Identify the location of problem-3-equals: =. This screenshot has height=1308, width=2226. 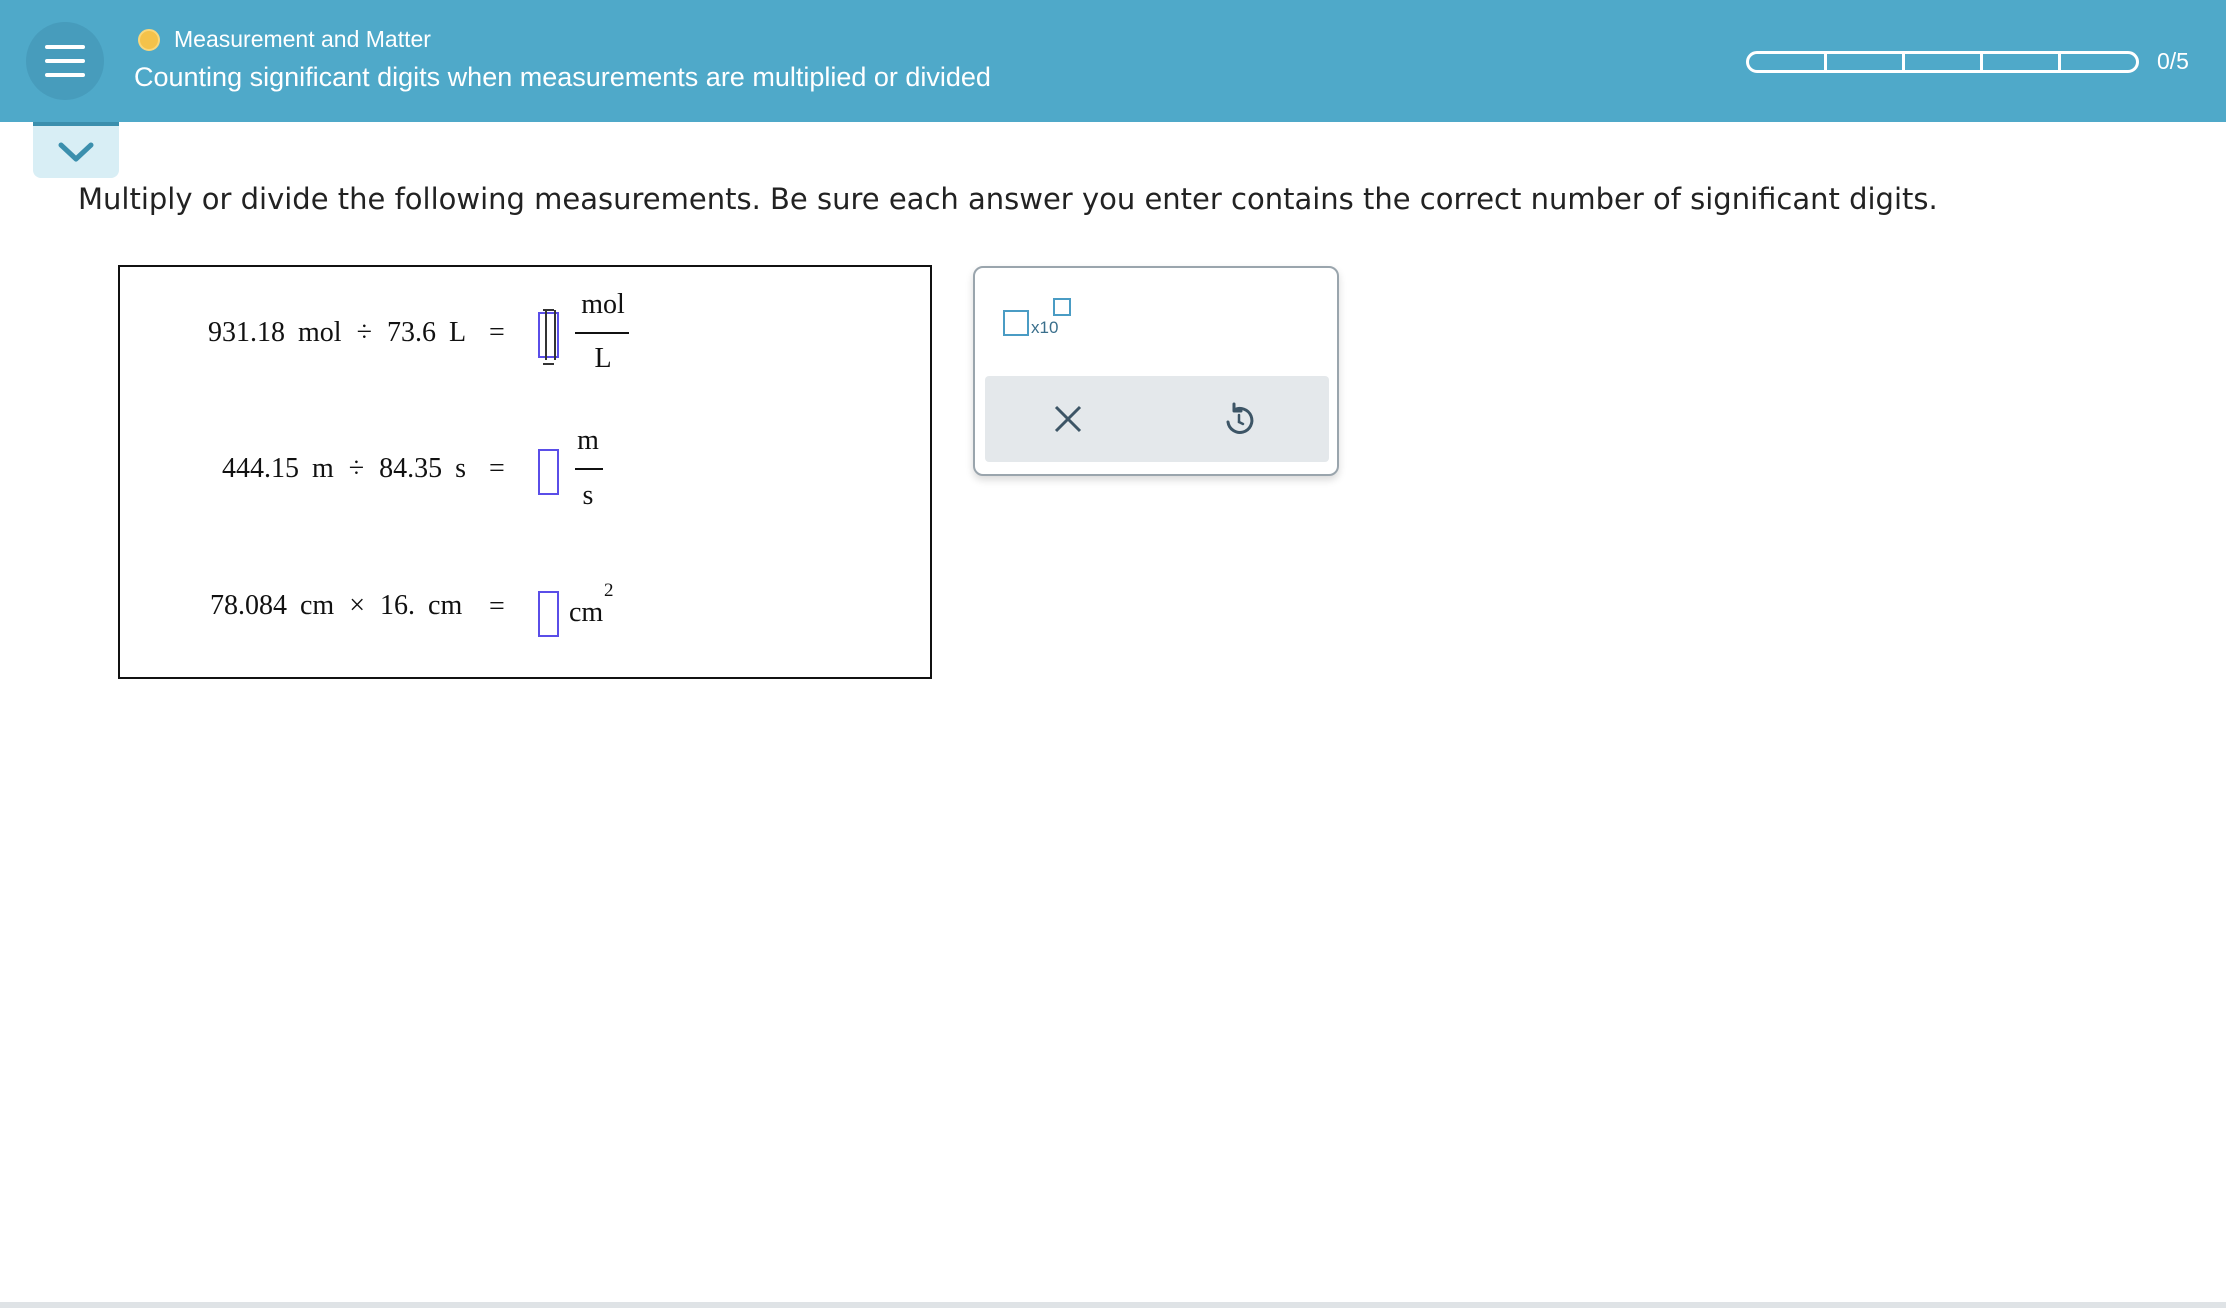
(497, 606).